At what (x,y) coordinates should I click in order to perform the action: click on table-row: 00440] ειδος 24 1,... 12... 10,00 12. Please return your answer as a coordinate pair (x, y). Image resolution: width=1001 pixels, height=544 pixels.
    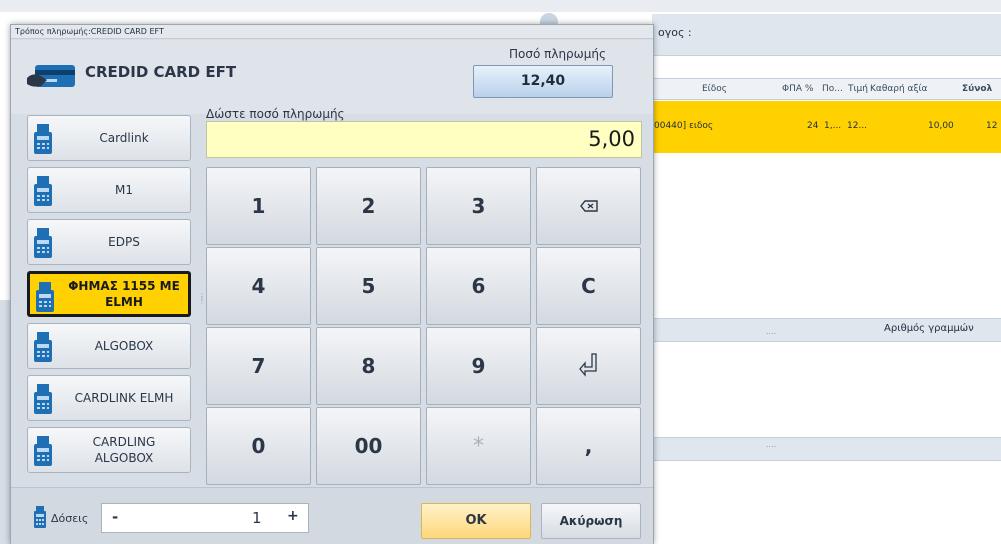
    Looking at the image, I should click on (826, 127).